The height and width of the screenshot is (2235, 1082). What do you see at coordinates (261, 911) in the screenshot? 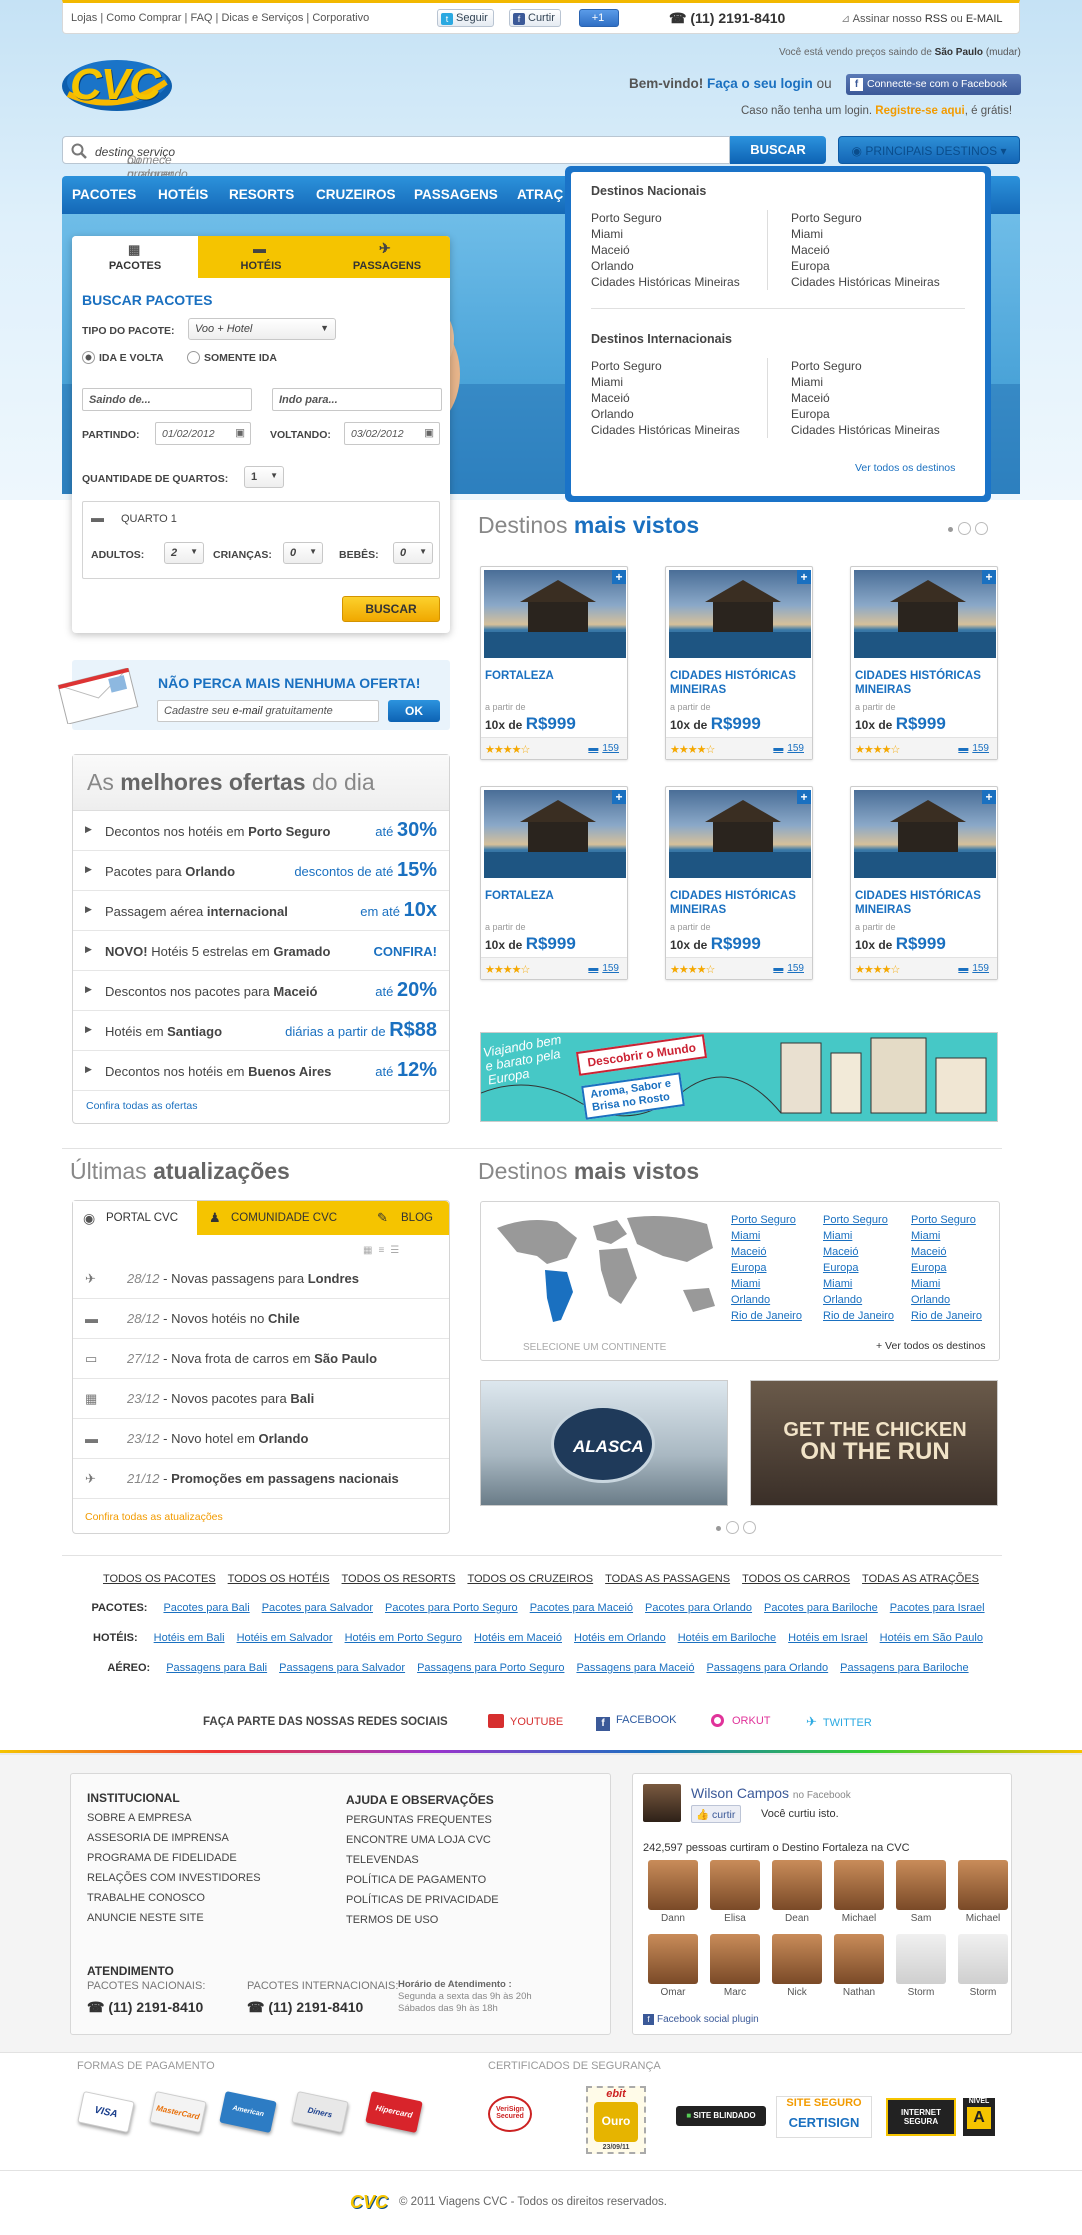
I see `offer-row: ▶ Passagem aérea internacional em até 10x` at bounding box center [261, 911].